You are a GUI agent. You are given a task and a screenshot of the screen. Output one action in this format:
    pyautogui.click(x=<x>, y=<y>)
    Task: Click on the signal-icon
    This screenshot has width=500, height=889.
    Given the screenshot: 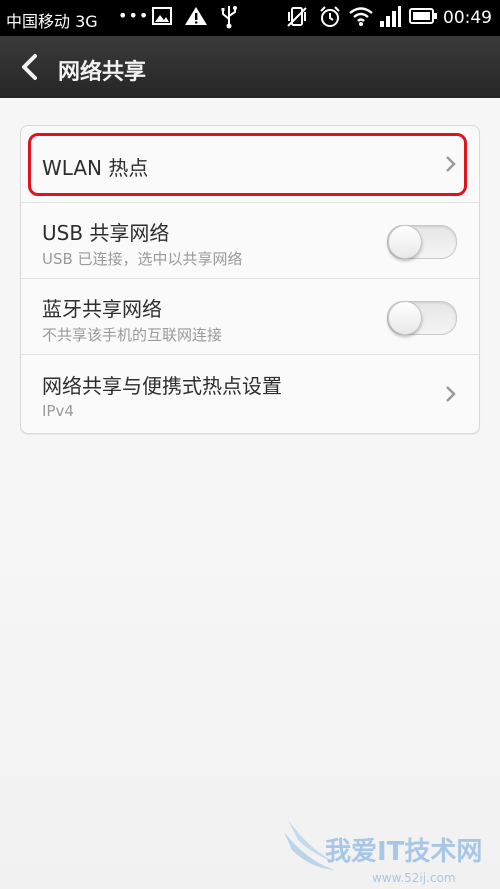 What is the action you would take?
    pyautogui.click(x=390, y=16)
    